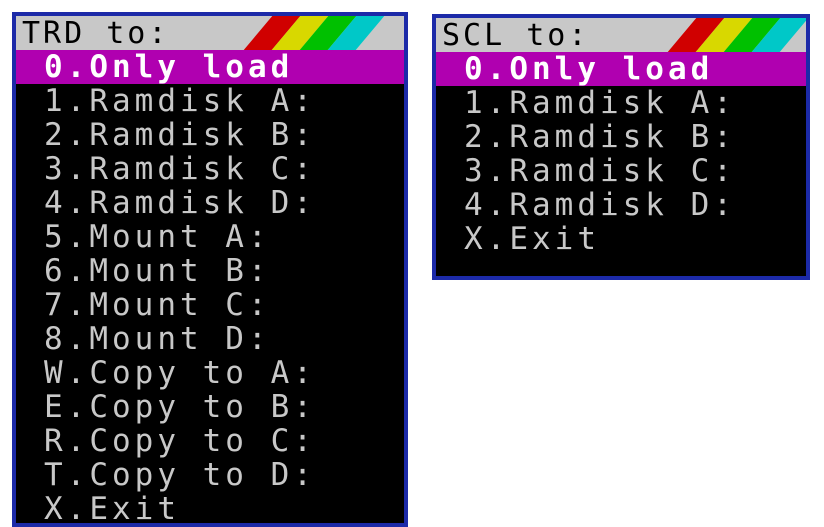 This screenshot has height=527, width=824. I want to click on menu-item-copy-to-d: T.Copy to D:, so click(210, 475).